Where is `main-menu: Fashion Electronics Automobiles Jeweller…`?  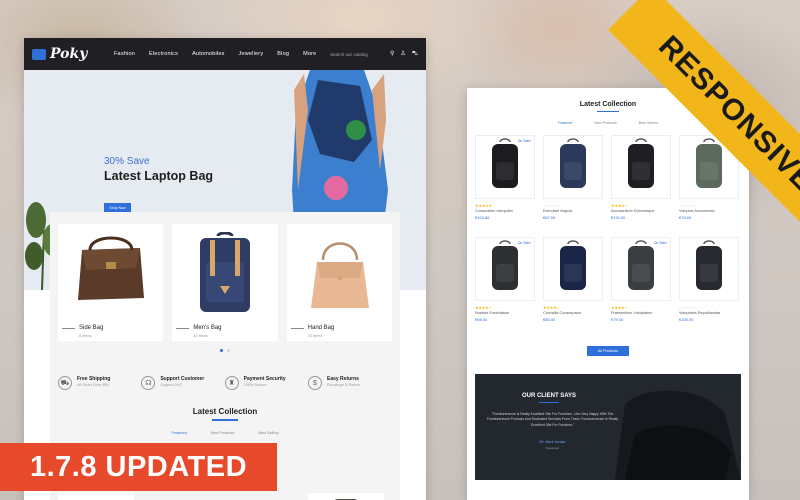
main-menu: Fashion Electronics Automobiles Jeweller… is located at coordinates (215, 54).